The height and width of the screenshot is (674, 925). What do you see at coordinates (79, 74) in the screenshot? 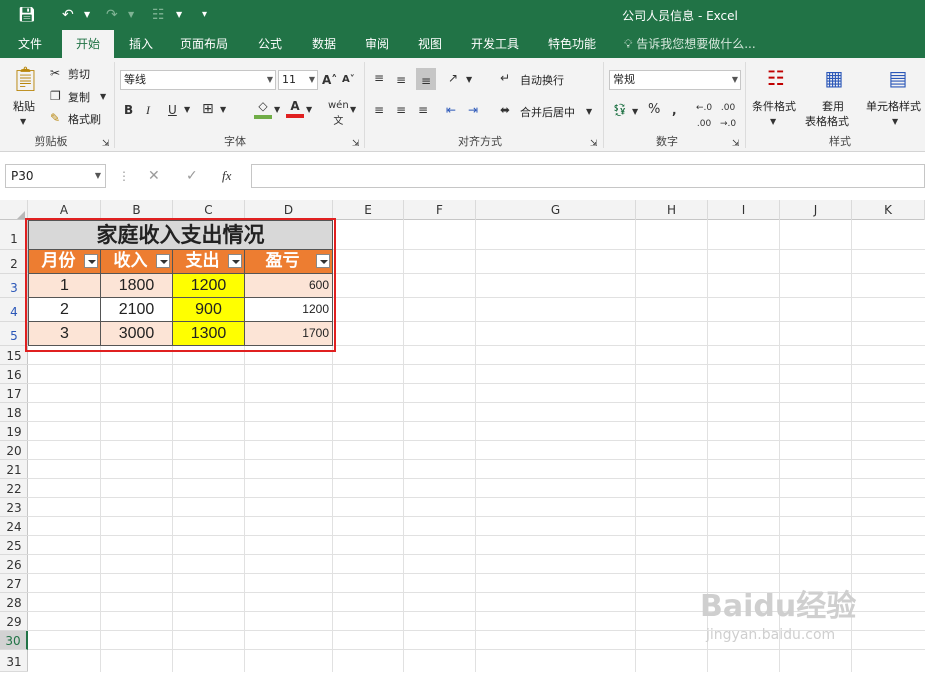
I see `cut-button: 剪切` at bounding box center [79, 74].